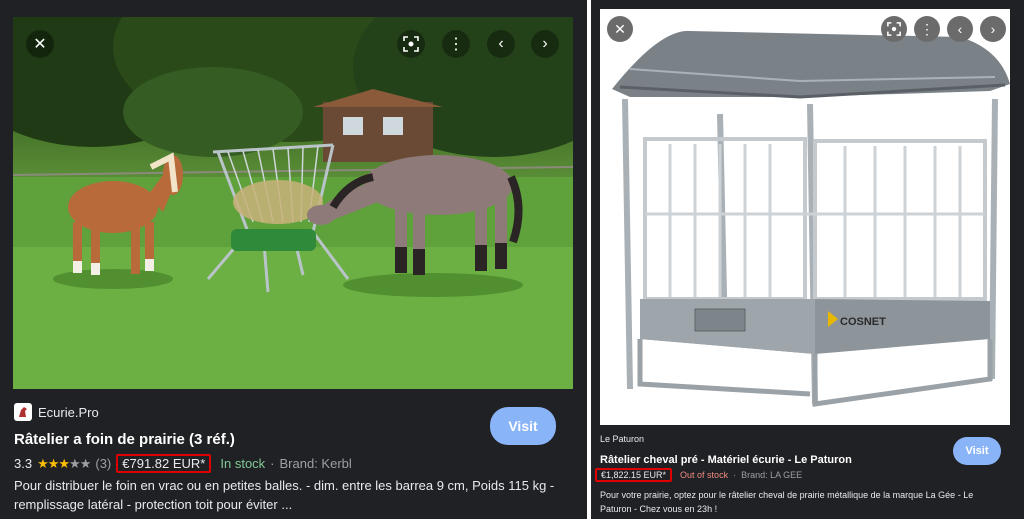  What do you see at coordinates (863, 322) in the screenshot?
I see `product-logo-text: COSNET` at bounding box center [863, 322].